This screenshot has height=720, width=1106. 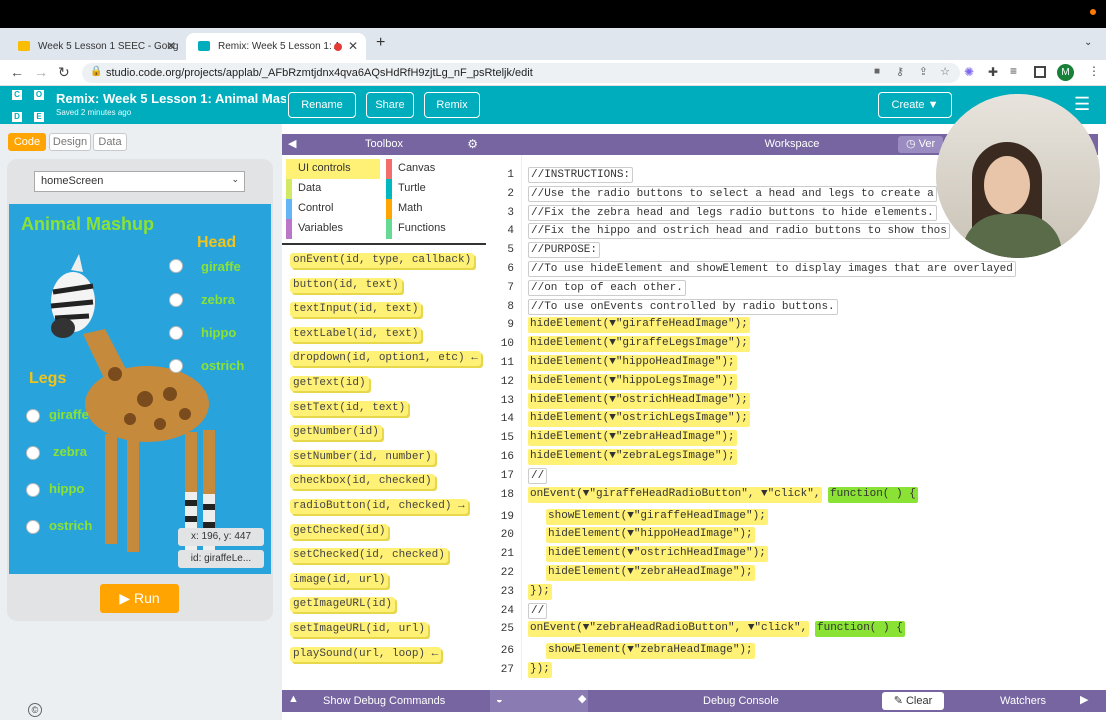 I want to click on toolbox-block: getImageURL(id), so click(x=343, y=605).